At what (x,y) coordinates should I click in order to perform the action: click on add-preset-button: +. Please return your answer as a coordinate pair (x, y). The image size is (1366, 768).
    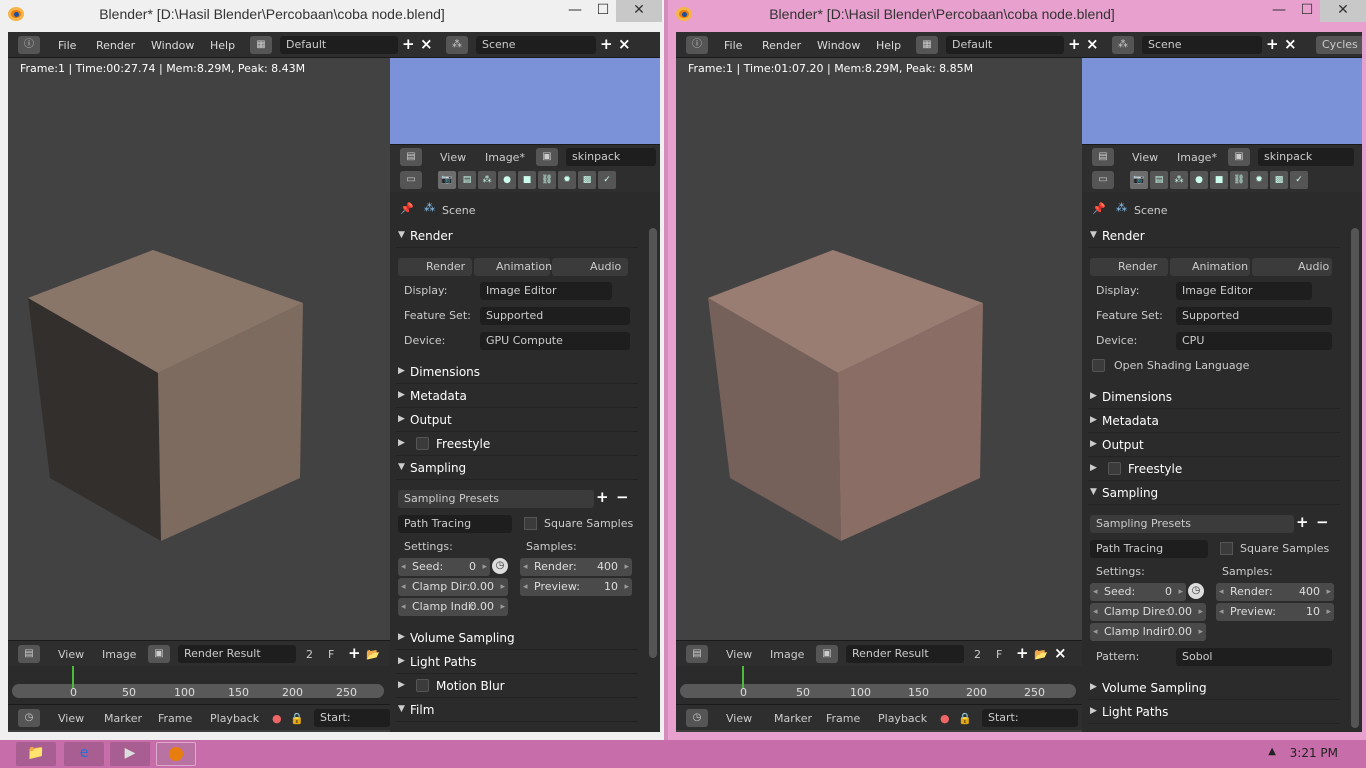
    Looking at the image, I should click on (1302, 522).